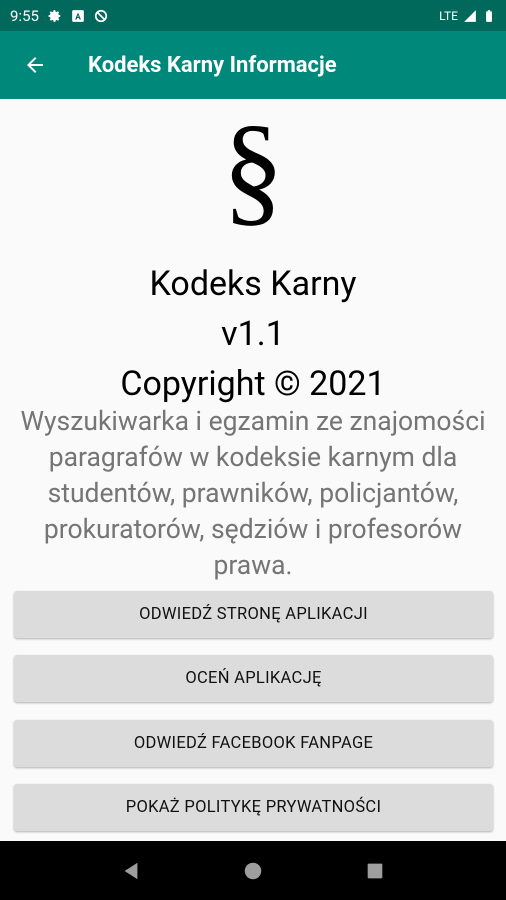 This screenshot has width=506, height=900. What do you see at coordinates (78, 15) in the screenshot?
I see `notification-a-icon` at bounding box center [78, 15].